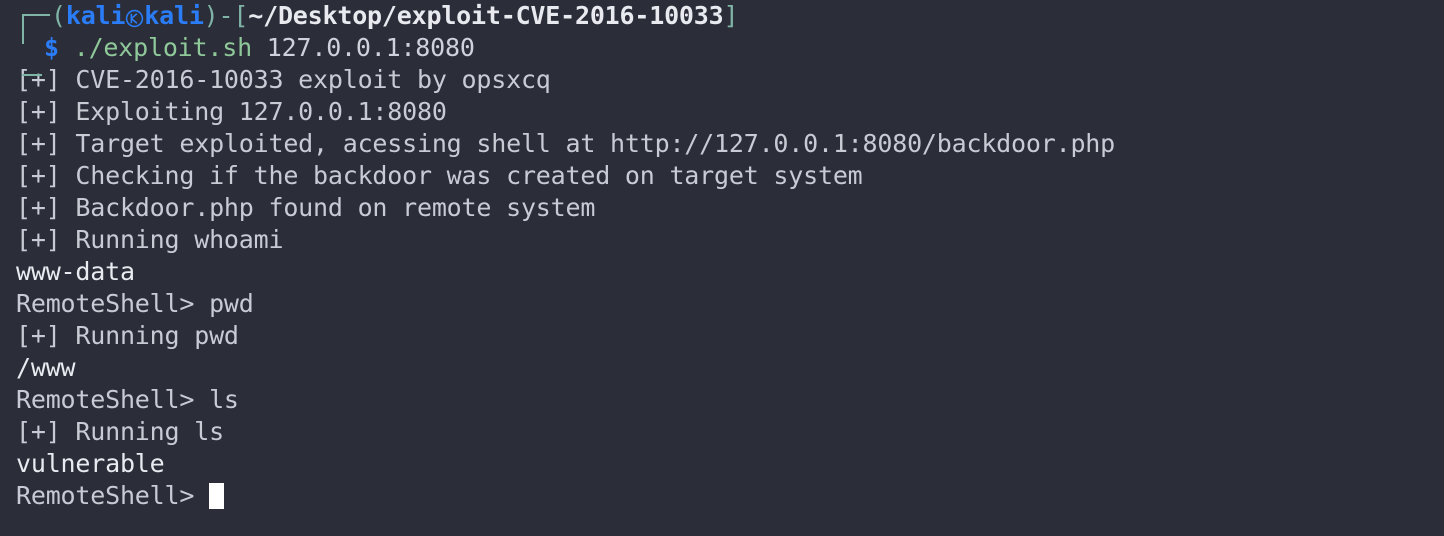  Describe the element at coordinates (51, 47) in the screenshot. I see `prompt-dollar-symbol: $` at that location.